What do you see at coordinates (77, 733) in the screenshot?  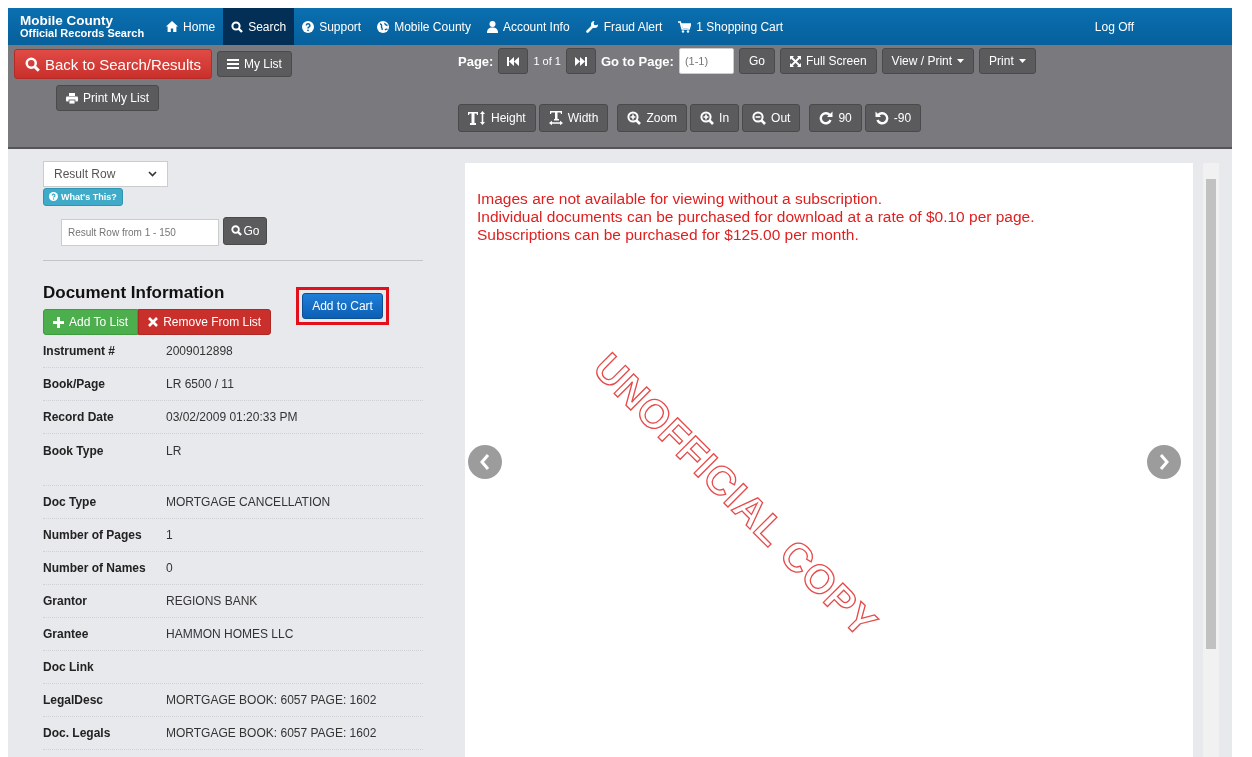 I see `field-label: Doc. Legals` at bounding box center [77, 733].